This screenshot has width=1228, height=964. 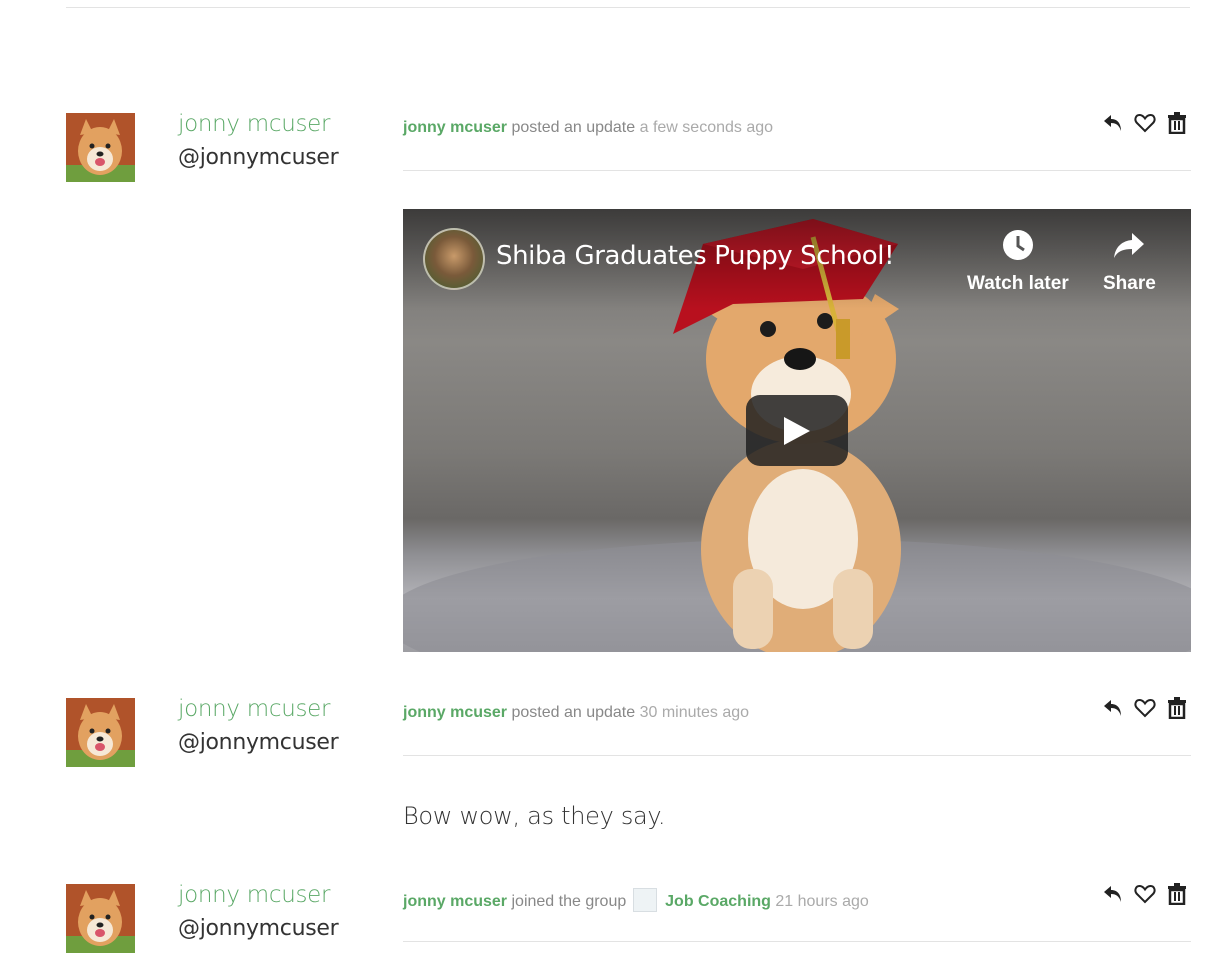 I want to click on video-title-link: Shiba Graduates Puppy School!, so click(x=695, y=256).